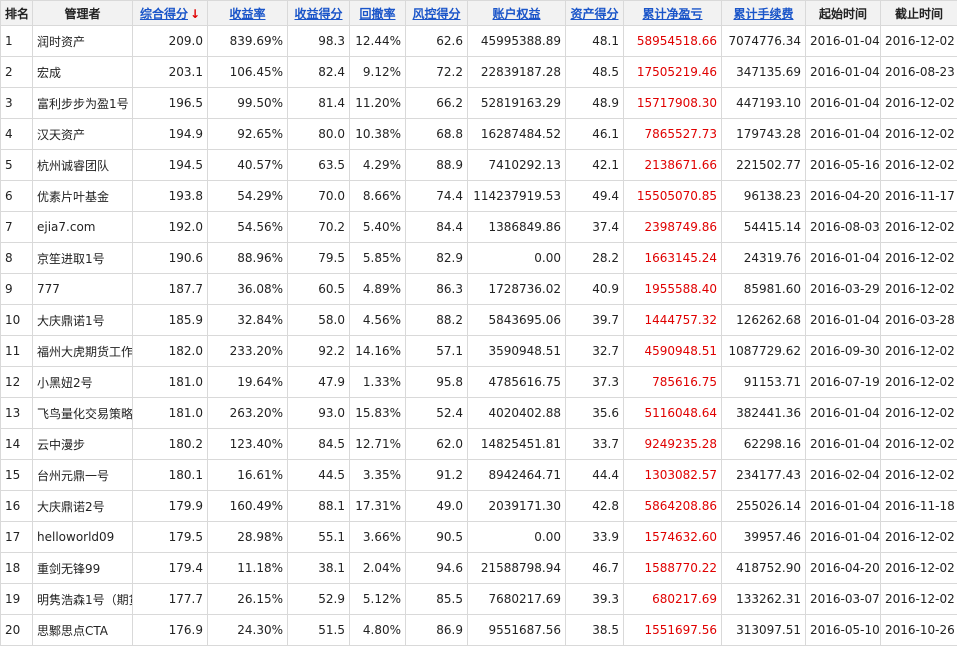 The image size is (957, 646). Describe the element at coordinates (673, 227) in the screenshot. I see `cell-net-pnl: 2398749.86` at that location.